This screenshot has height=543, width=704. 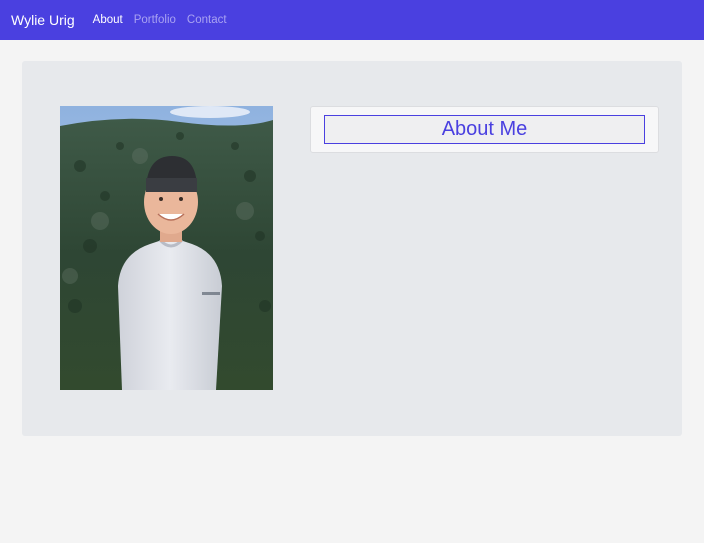 What do you see at coordinates (108, 20) in the screenshot?
I see `nav-link-about: About` at bounding box center [108, 20].